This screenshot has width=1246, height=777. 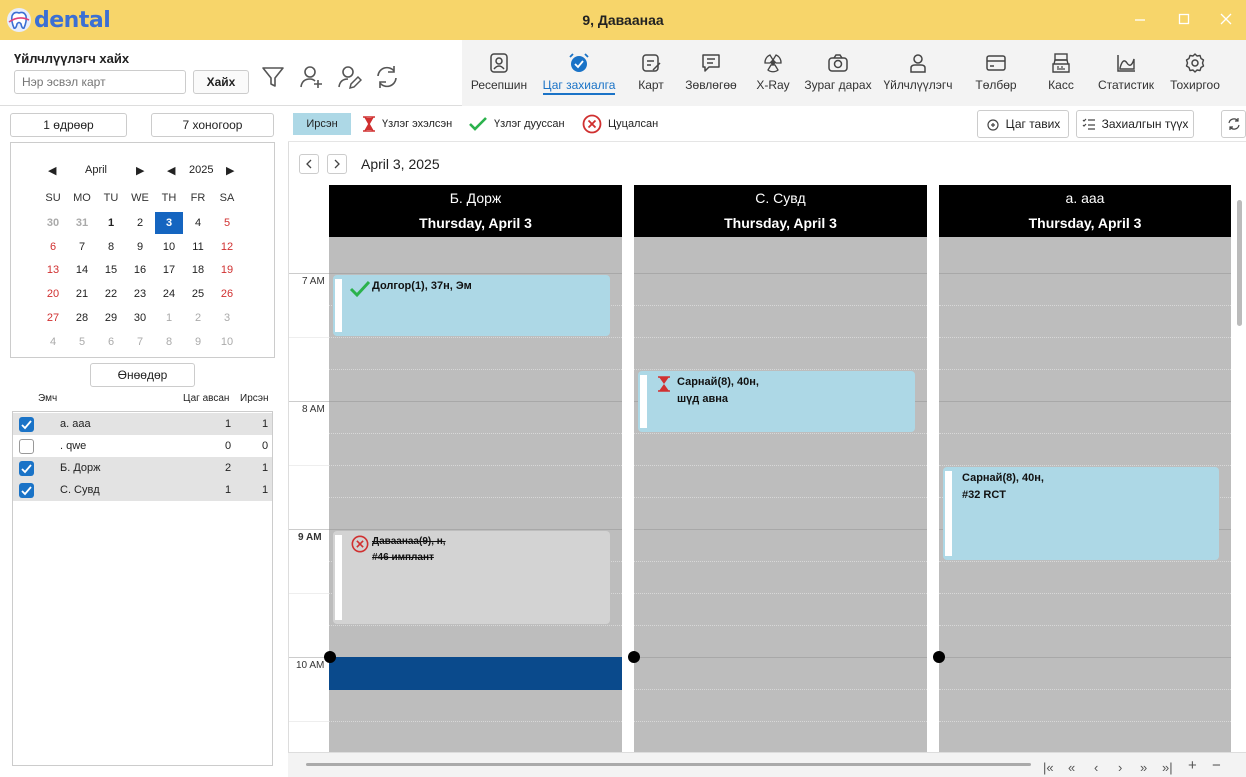 What do you see at coordinates (142, 424) in the screenshot?
I see `doctor-row: а. ааа 1 1` at bounding box center [142, 424].